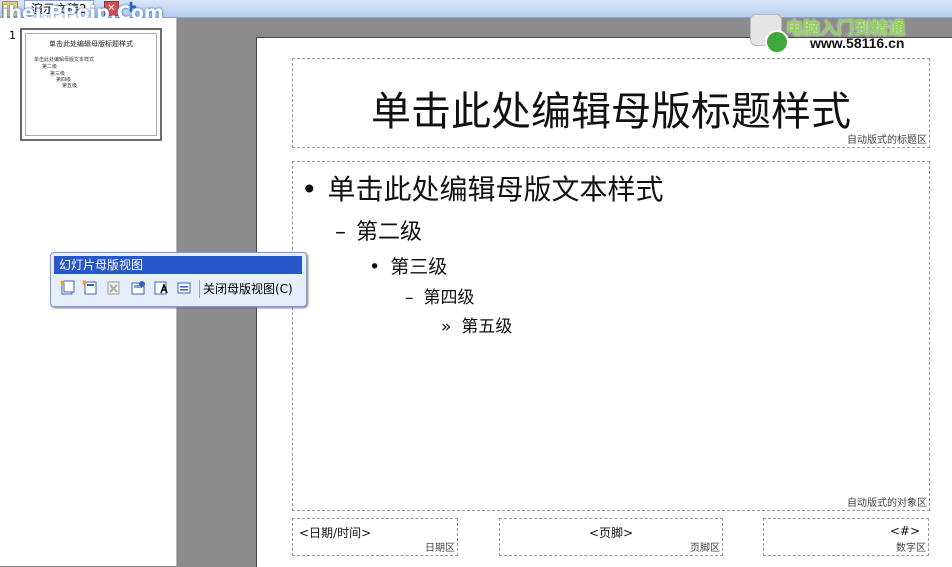  Describe the element at coordinates (440, 548) in the screenshot. I see `date-area-label: 日期区` at that location.